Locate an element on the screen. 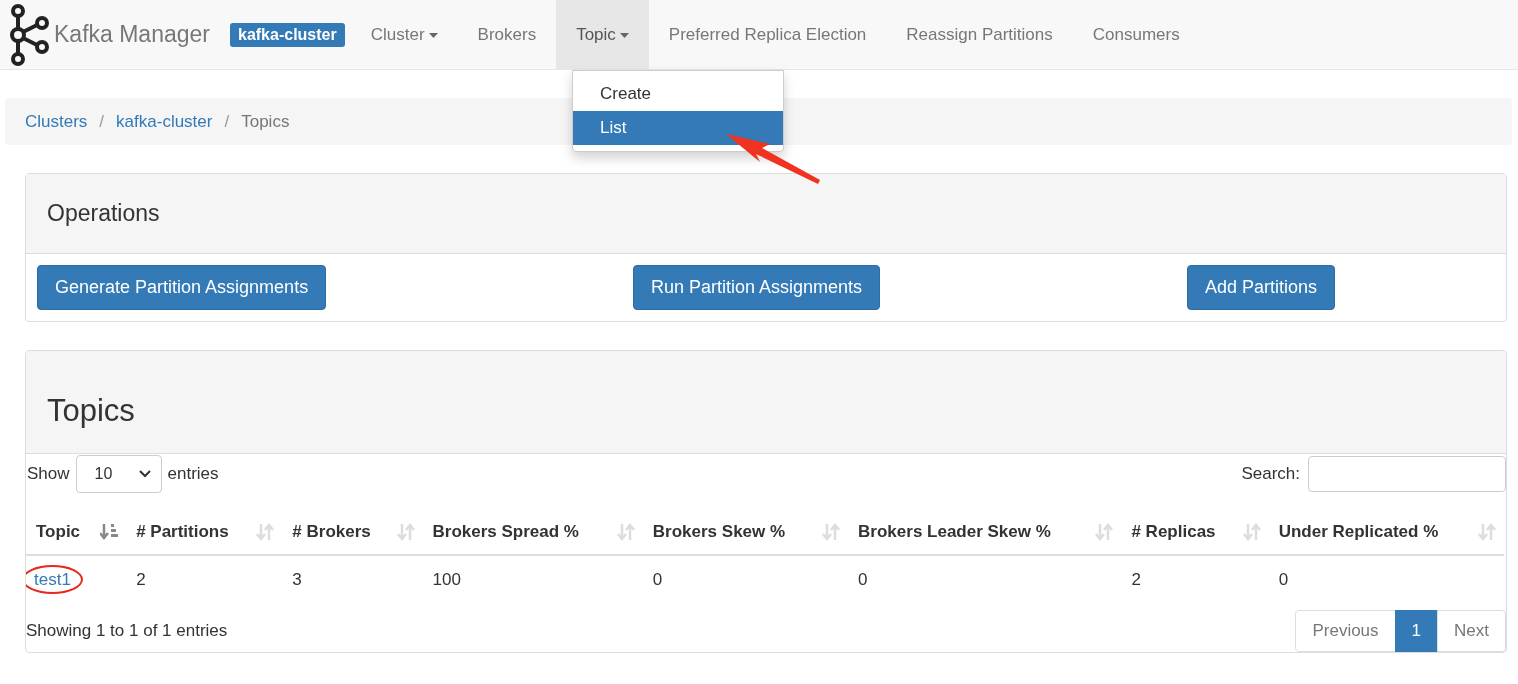  panel-title: Topics is located at coordinates (91, 411).